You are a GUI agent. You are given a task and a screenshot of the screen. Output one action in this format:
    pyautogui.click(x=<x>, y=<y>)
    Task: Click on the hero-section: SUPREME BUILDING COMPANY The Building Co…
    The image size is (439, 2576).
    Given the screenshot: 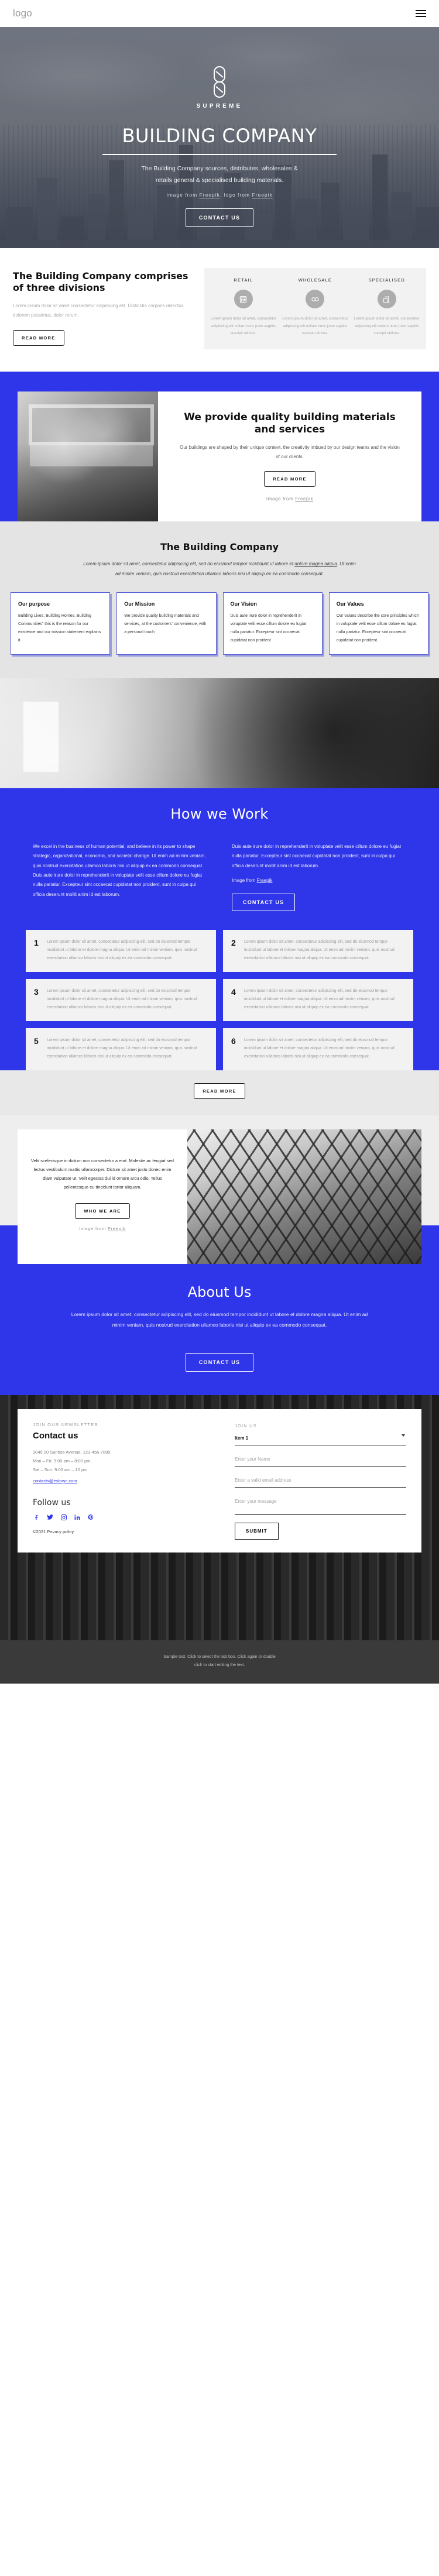 What is the action you would take?
    pyautogui.click(x=220, y=137)
    